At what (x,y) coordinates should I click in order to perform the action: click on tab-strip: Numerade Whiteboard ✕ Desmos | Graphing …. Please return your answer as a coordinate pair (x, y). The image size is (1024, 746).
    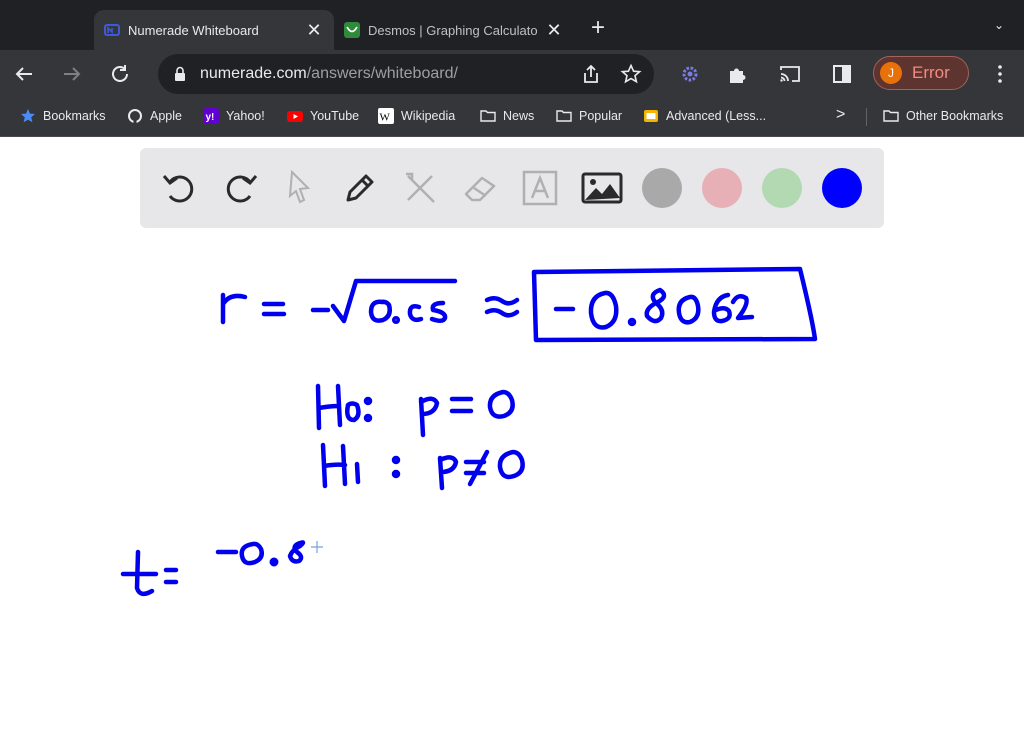
    Looking at the image, I should click on (512, 25).